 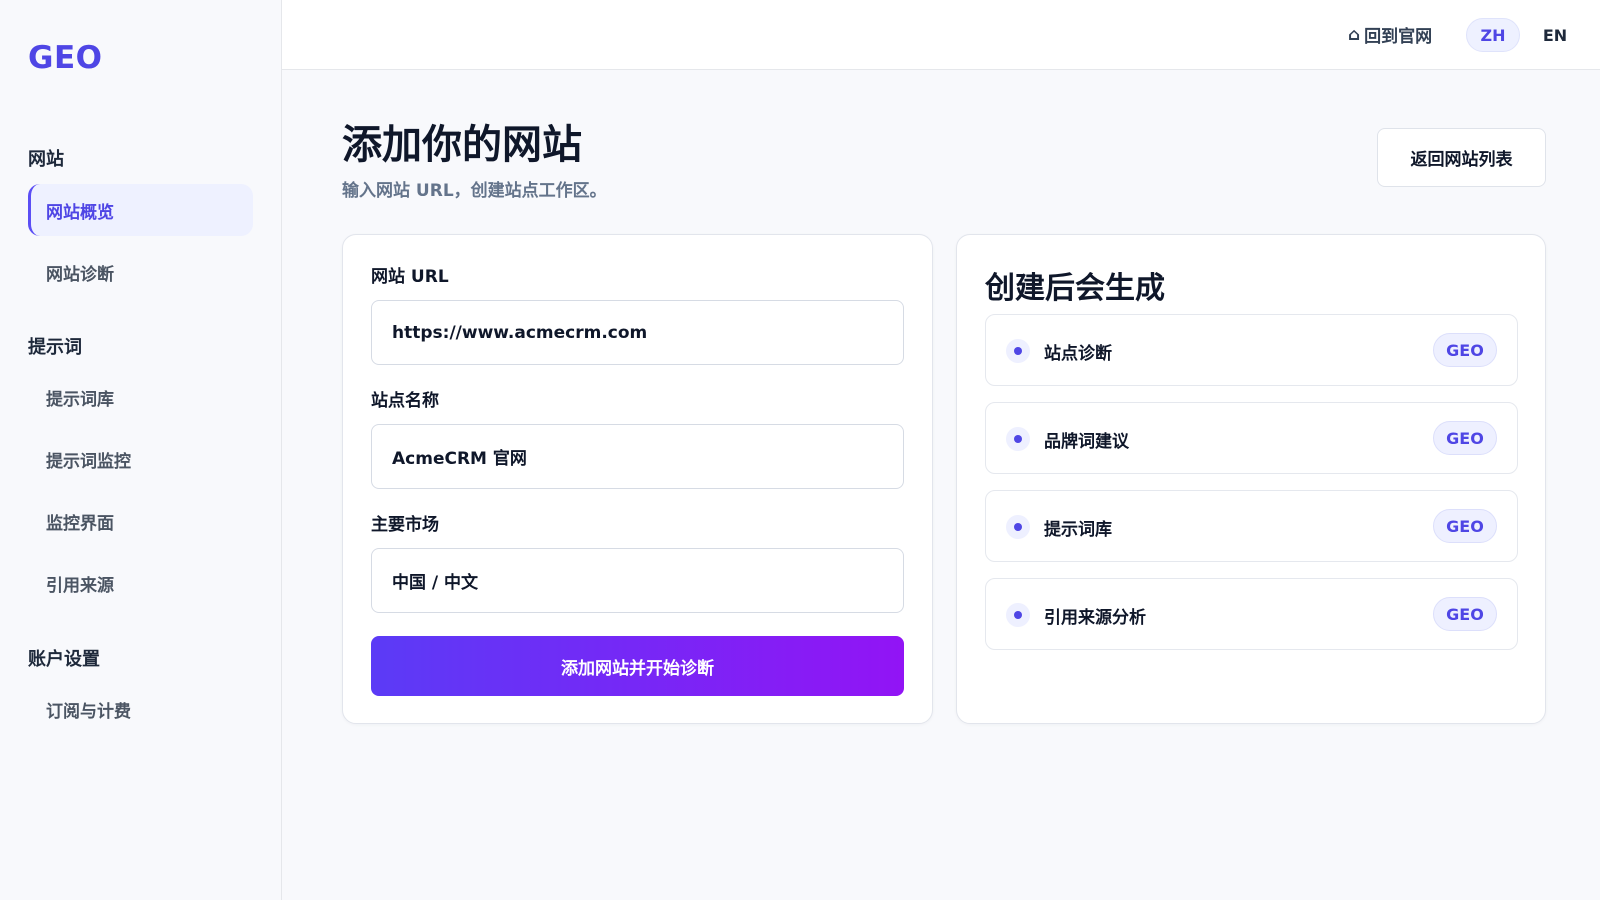 What do you see at coordinates (637, 332) in the screenshot?
I see `url-field` at bounding box center [637, 332].